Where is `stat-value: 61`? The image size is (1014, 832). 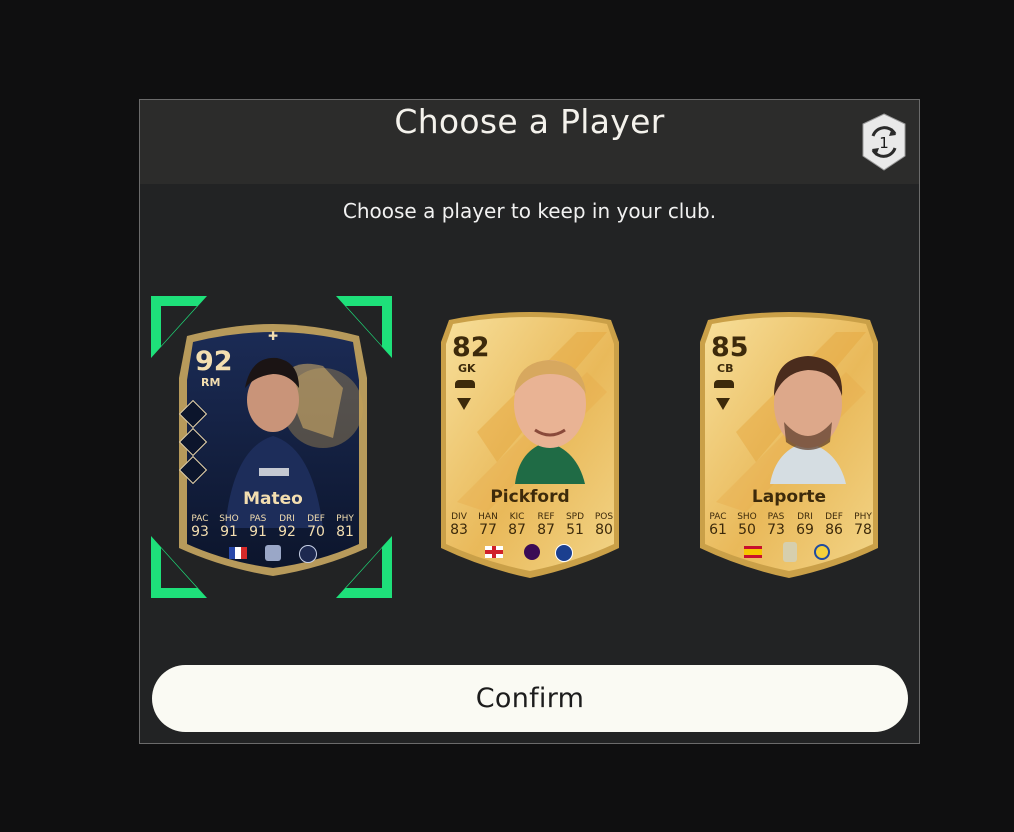
stat-value: 61 is located at coordinates (718, 530).